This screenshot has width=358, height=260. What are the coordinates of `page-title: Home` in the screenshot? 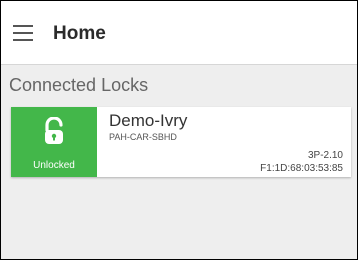 It's located at (79, 33).